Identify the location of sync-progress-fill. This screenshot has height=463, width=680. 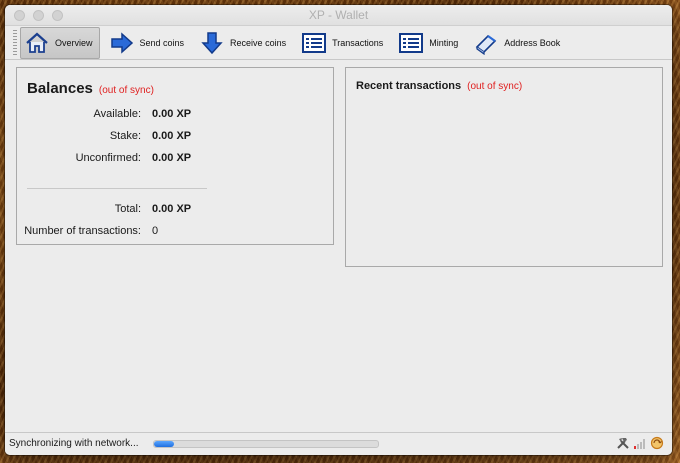
(164, 444).